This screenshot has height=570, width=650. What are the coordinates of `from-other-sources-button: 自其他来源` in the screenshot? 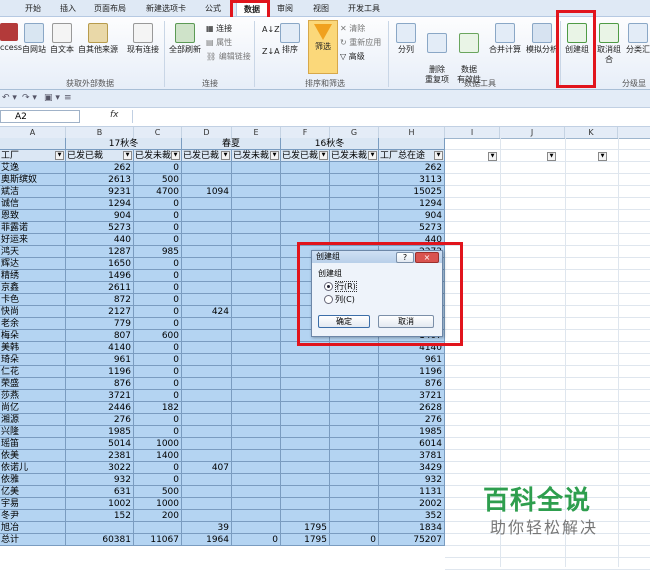 It's located at (98, 39).